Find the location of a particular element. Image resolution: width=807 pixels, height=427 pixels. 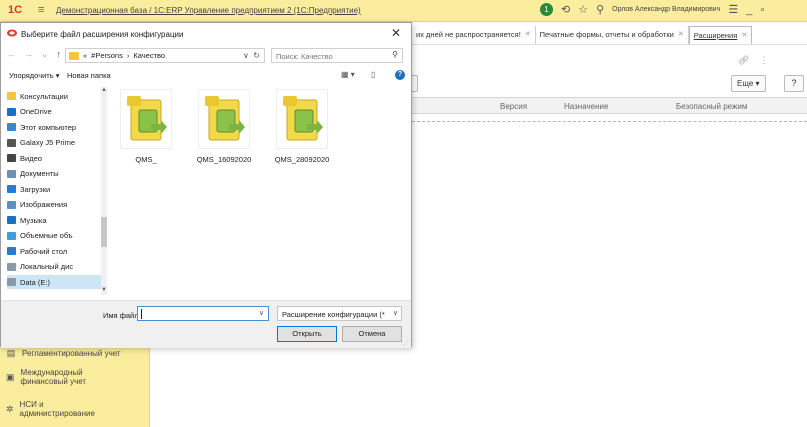

filename-field: ∨ is located at coordinates (203, 313).